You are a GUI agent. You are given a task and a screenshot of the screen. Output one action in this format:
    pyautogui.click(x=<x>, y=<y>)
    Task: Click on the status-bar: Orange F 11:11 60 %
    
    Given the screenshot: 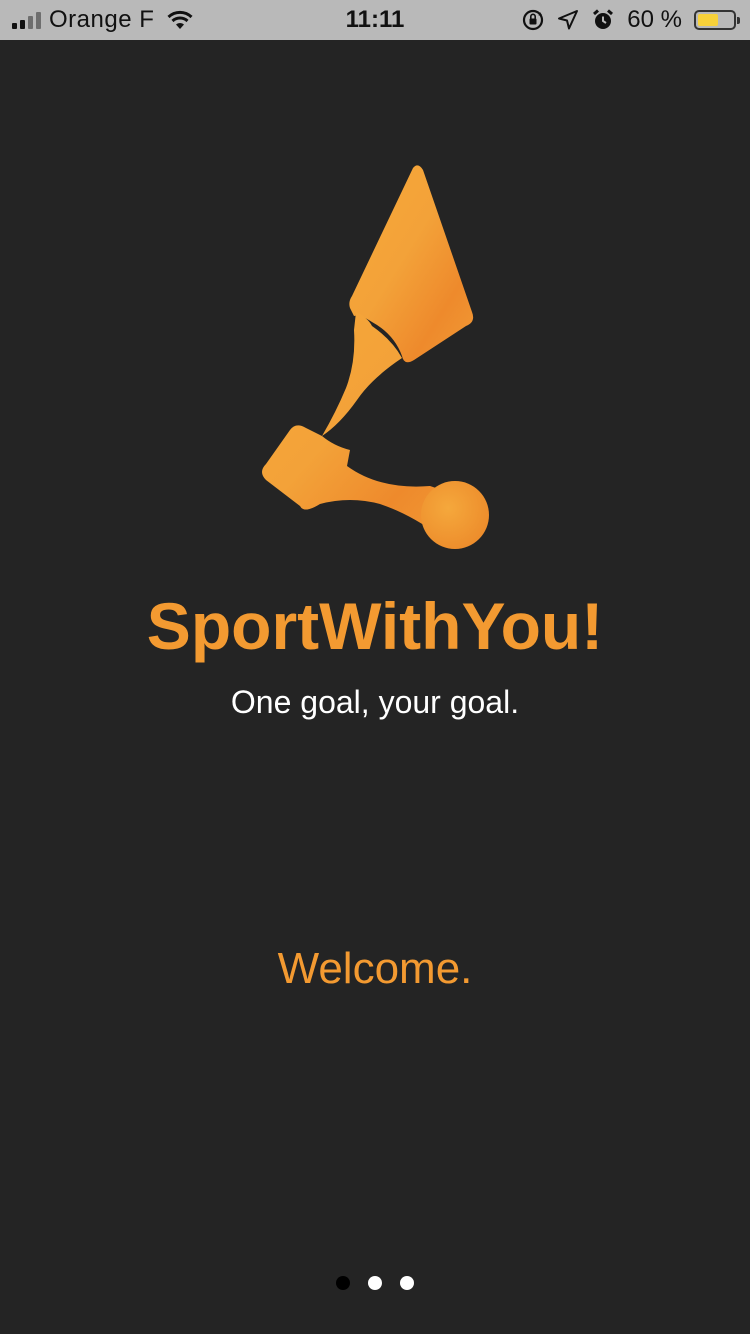 What is the action you would take?
    pyautogui.click(x=375, y=20)
    